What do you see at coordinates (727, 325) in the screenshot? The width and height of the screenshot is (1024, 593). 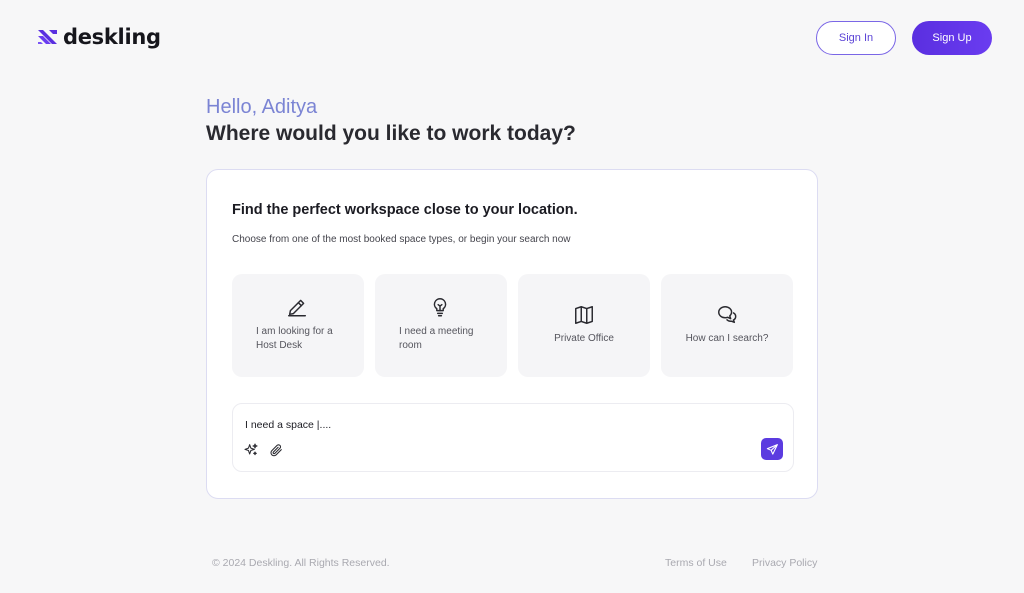 I see `option-how-to-search: How can I search?` at bounding box center [727, 325].